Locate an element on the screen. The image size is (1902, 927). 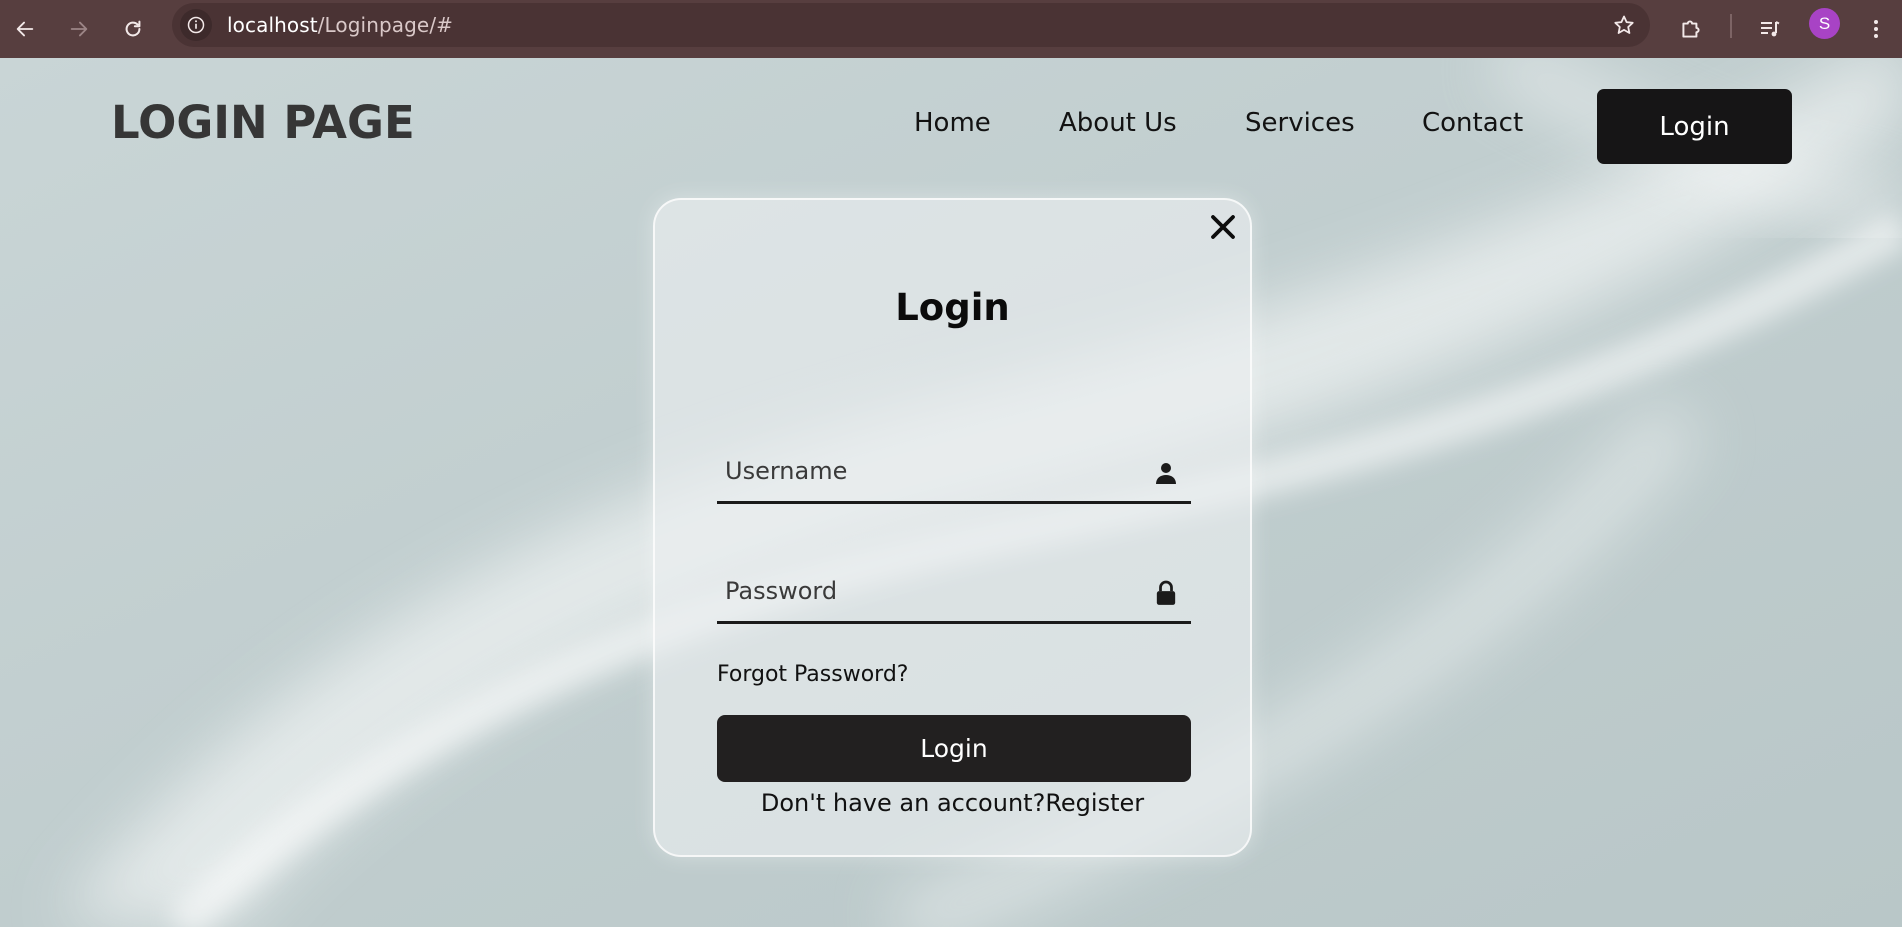
close-button is located at coordinates (1223, 227).